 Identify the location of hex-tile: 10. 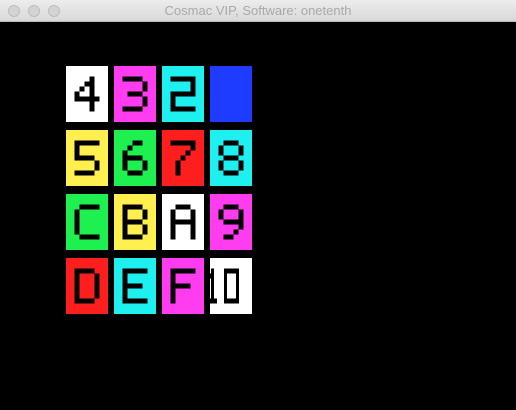
(231, 286).